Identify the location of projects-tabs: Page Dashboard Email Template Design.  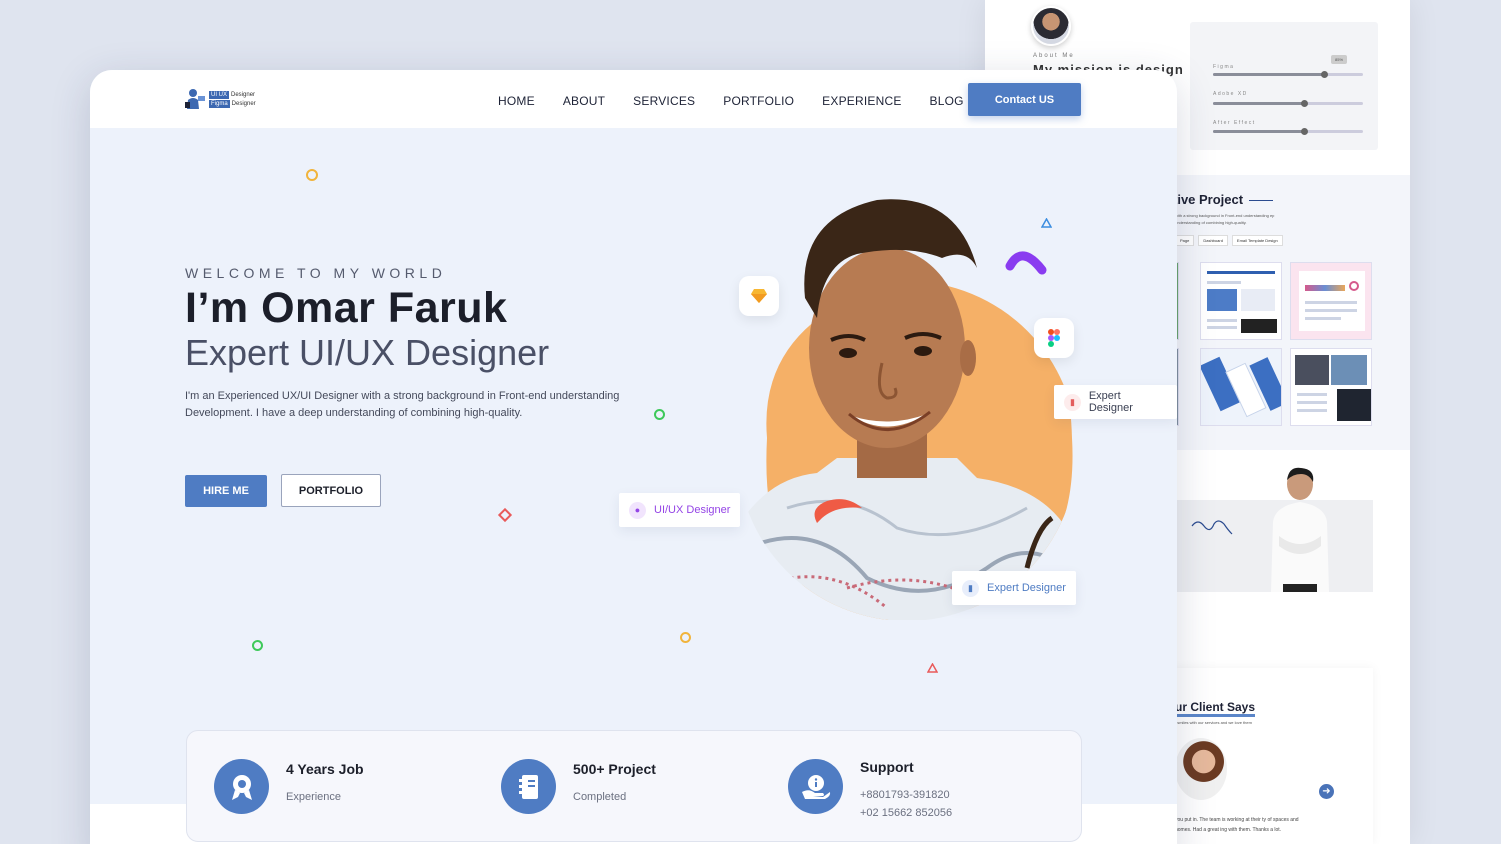
(1229, 240).